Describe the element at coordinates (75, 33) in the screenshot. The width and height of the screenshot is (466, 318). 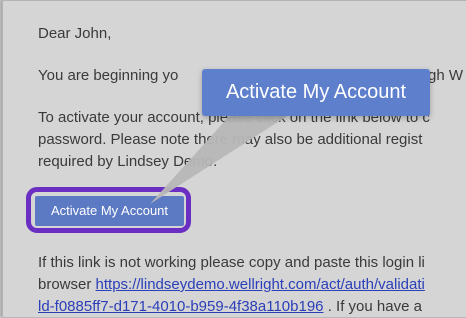
I see `greeting: Dear John,` at that location.